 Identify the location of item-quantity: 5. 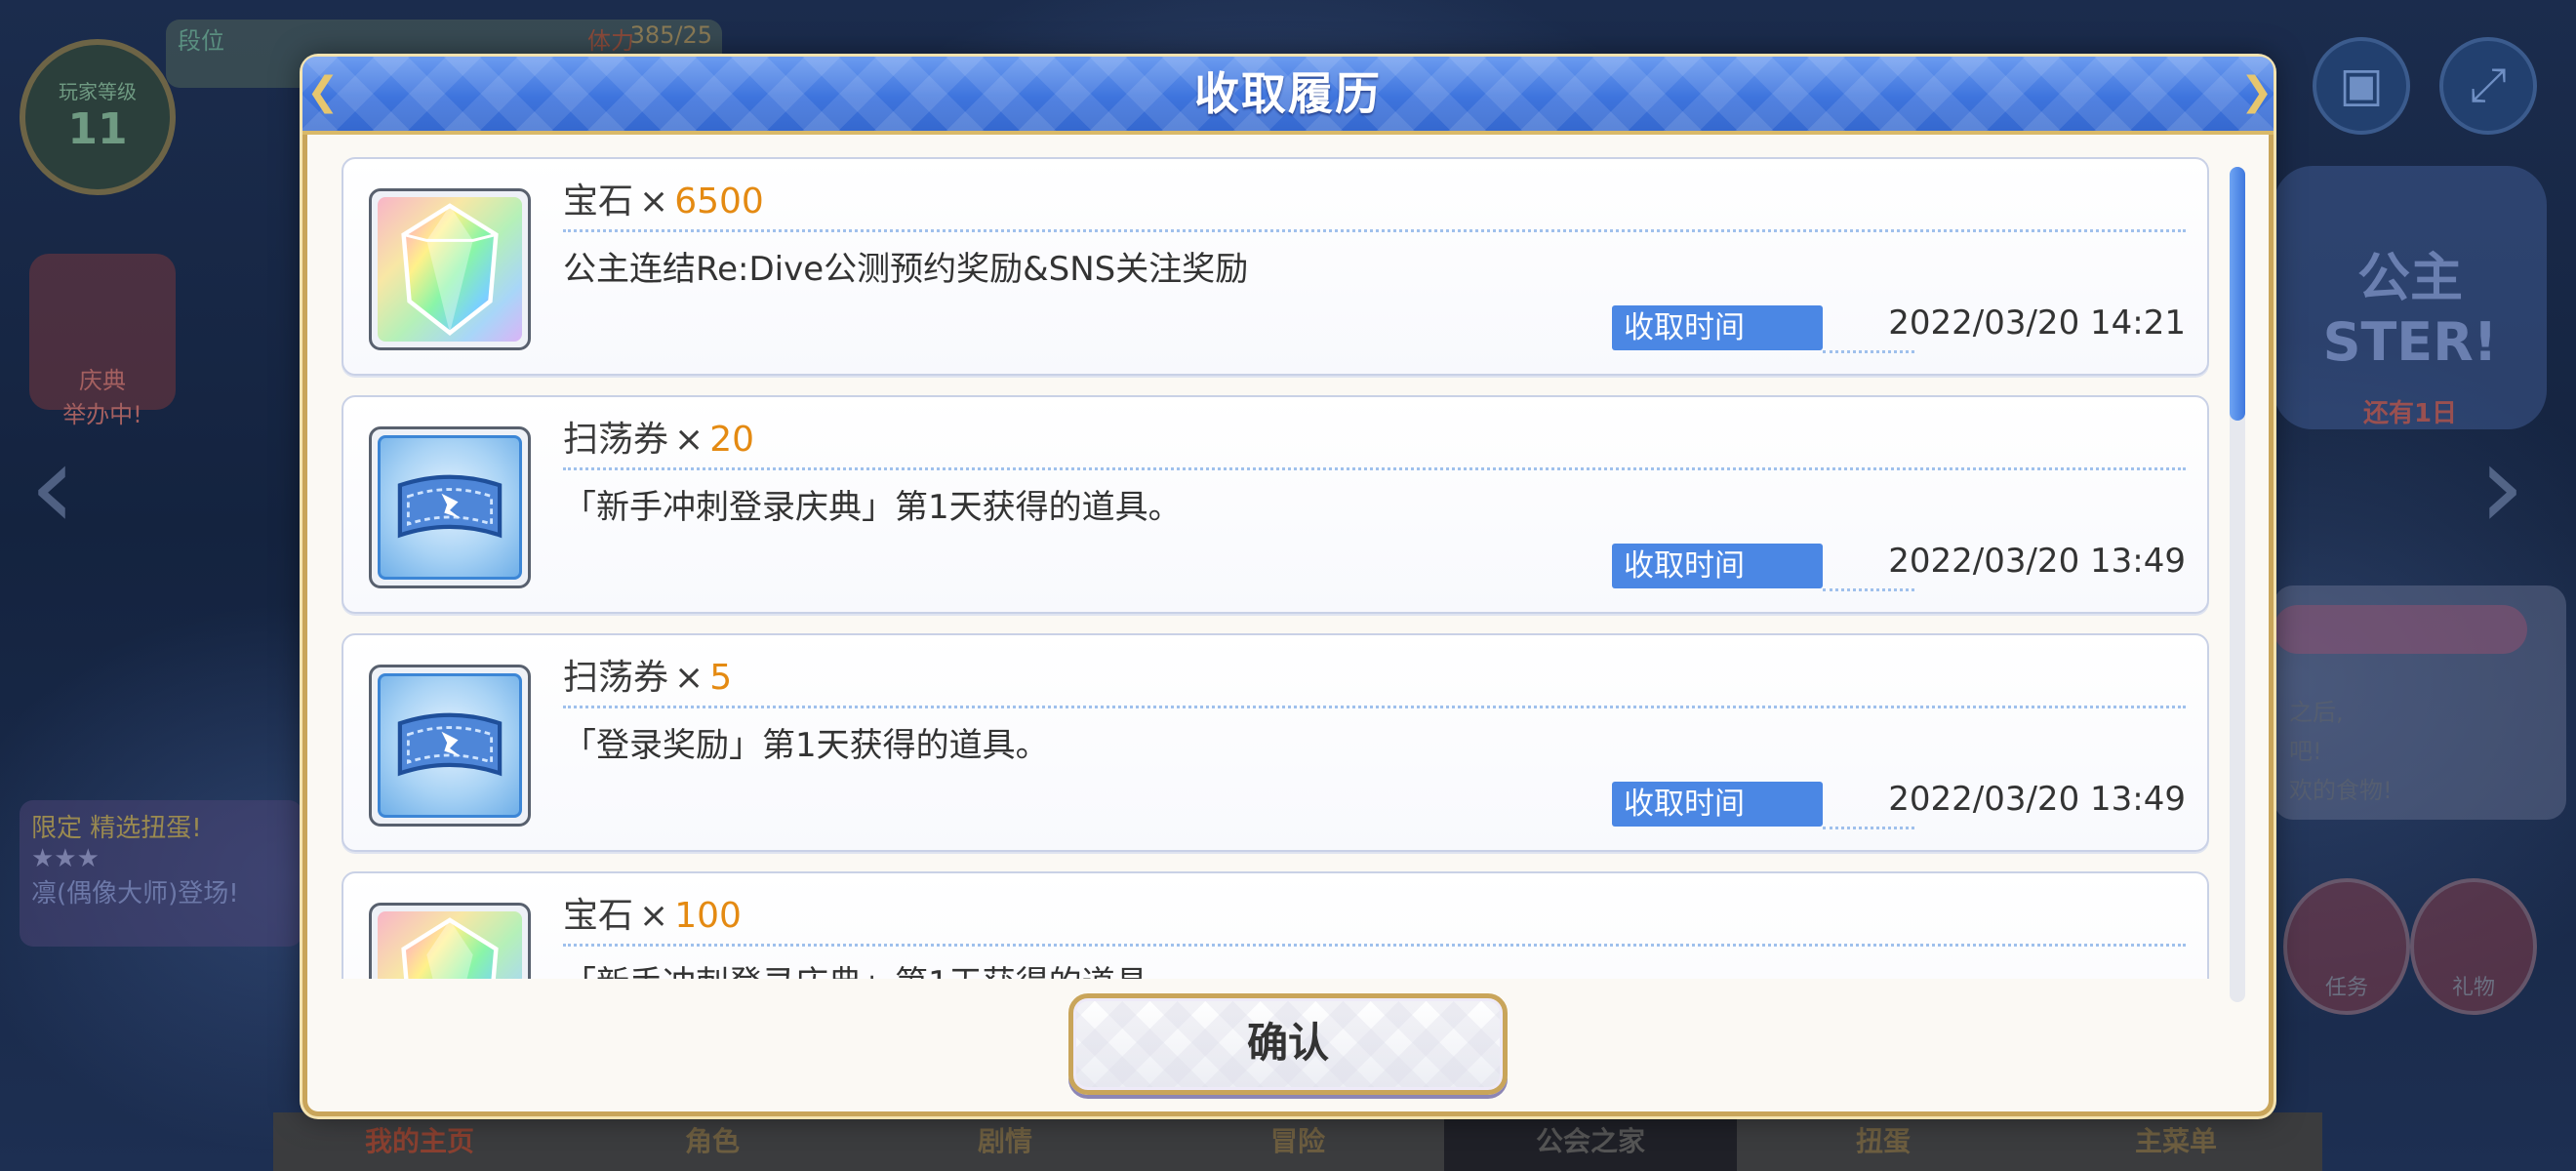
(721, 678).